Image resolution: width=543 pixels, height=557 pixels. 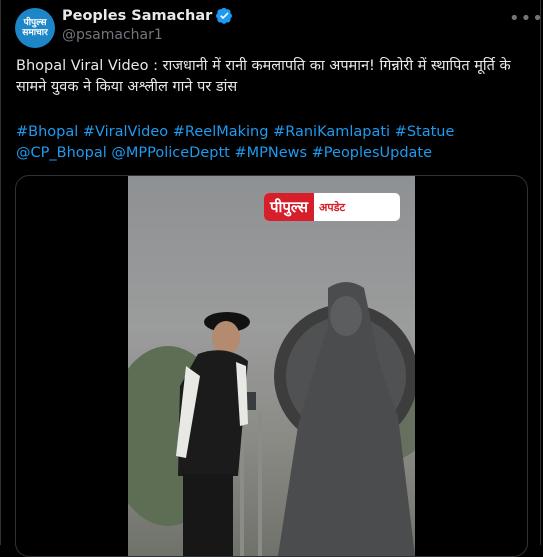 I want to click on avatar-text-line1: पीपुल्स, so click(x=35, y=23).